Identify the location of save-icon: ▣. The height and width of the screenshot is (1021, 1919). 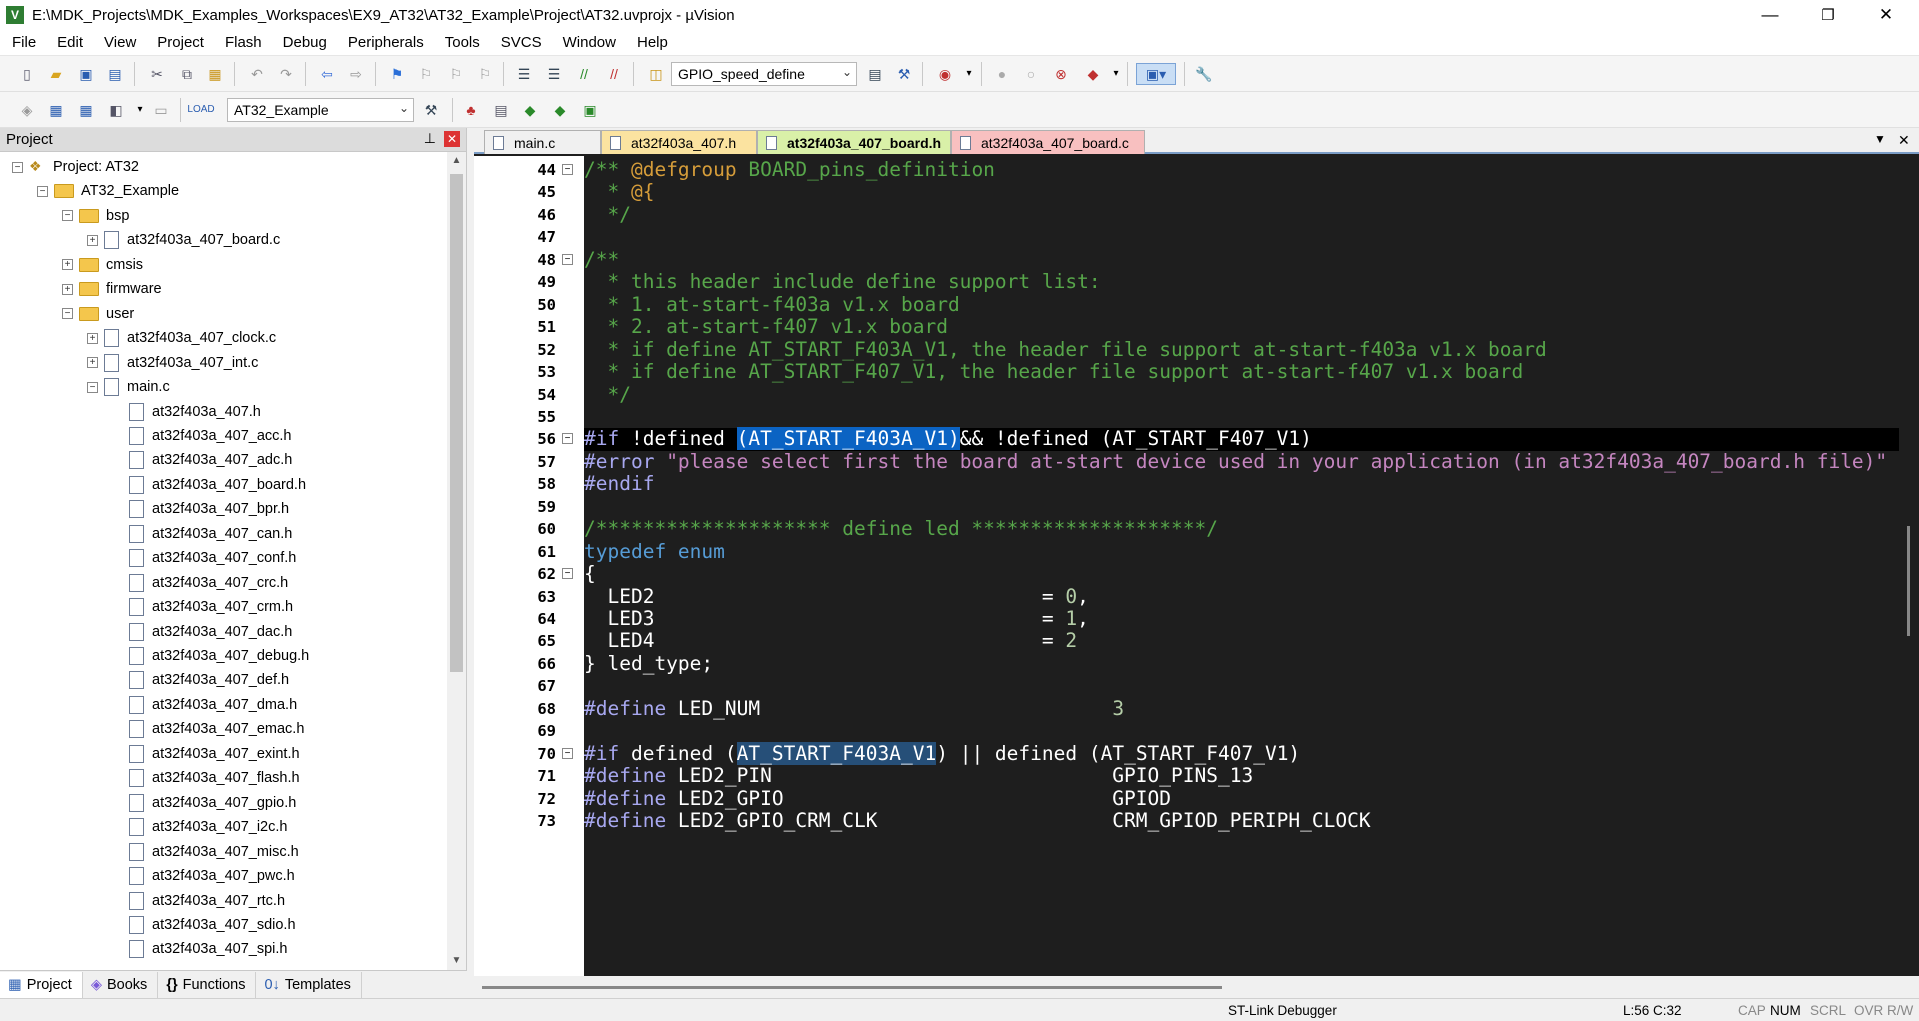
(86, 74).